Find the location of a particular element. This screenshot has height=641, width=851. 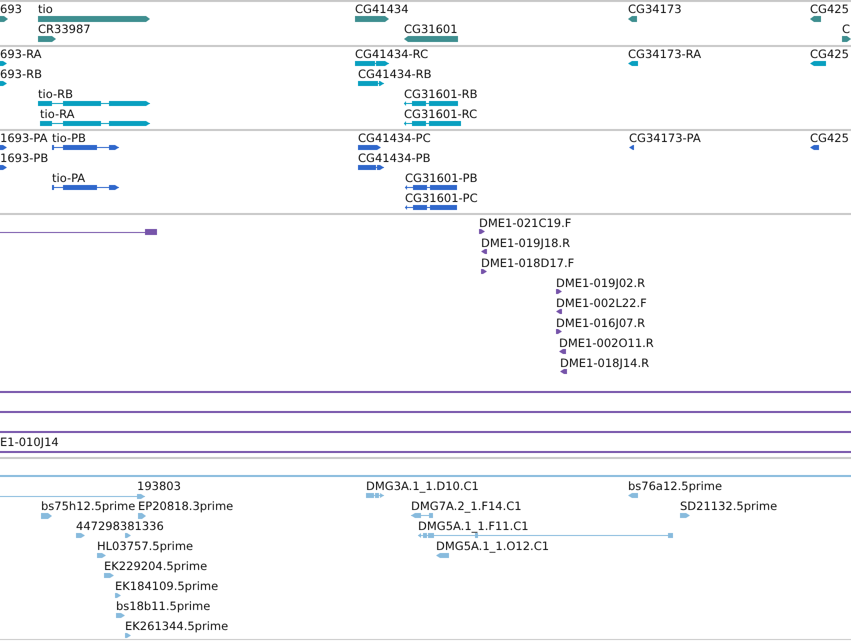

feature-label: 1693-PB is located at coordinates (24, 158).